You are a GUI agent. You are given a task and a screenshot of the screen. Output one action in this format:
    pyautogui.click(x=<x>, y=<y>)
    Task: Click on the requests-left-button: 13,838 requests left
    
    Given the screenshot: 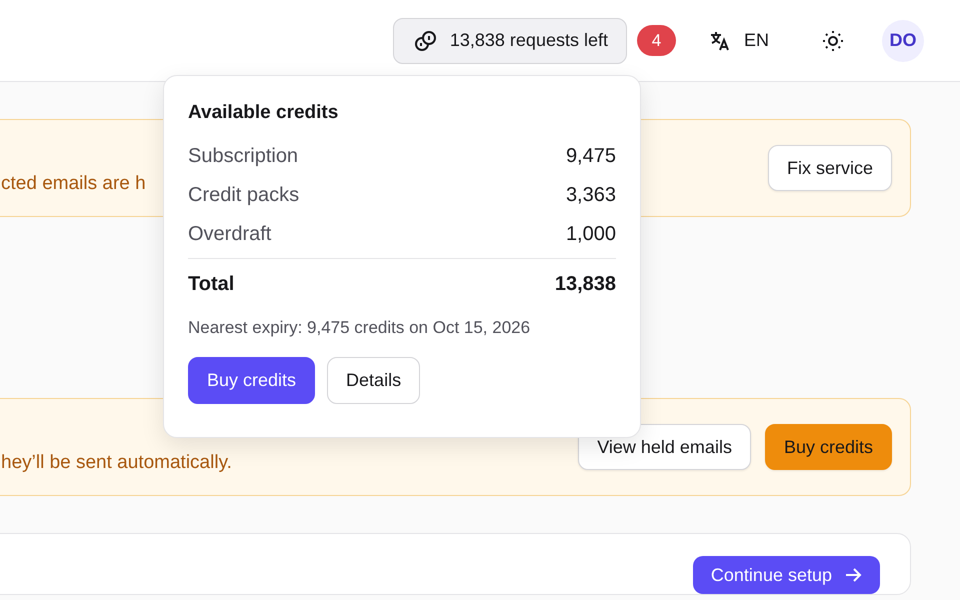 What is the action you would take?
    pyautogui.click(x=509, y=41)
    